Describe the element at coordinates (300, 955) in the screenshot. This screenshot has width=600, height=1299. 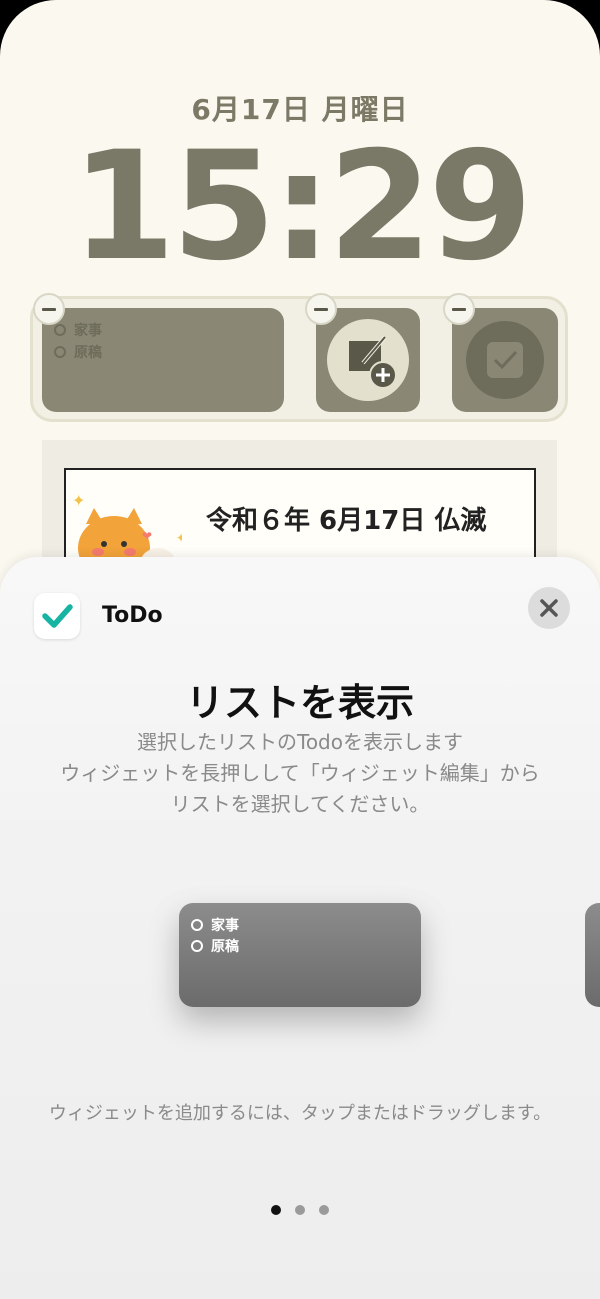
I see `widget-preview: 家事 原稿` at that location.